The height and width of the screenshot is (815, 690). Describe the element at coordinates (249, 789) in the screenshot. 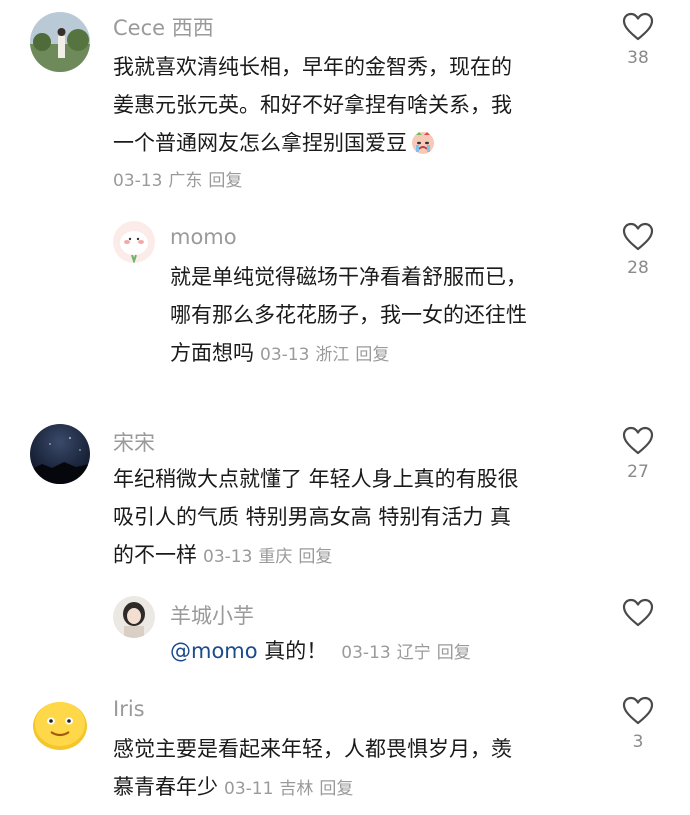

I see `comment-date: 03-11` at that location.